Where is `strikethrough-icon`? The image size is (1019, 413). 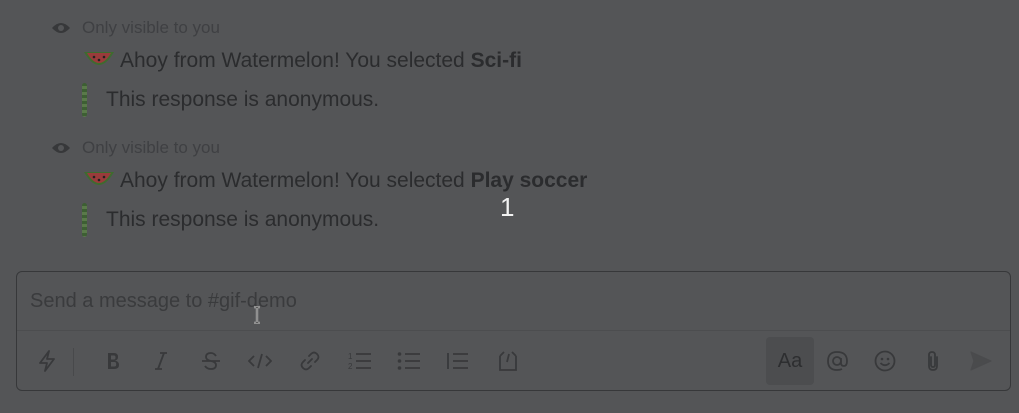
strikethrough-icon is located at coordinates (211, 361).